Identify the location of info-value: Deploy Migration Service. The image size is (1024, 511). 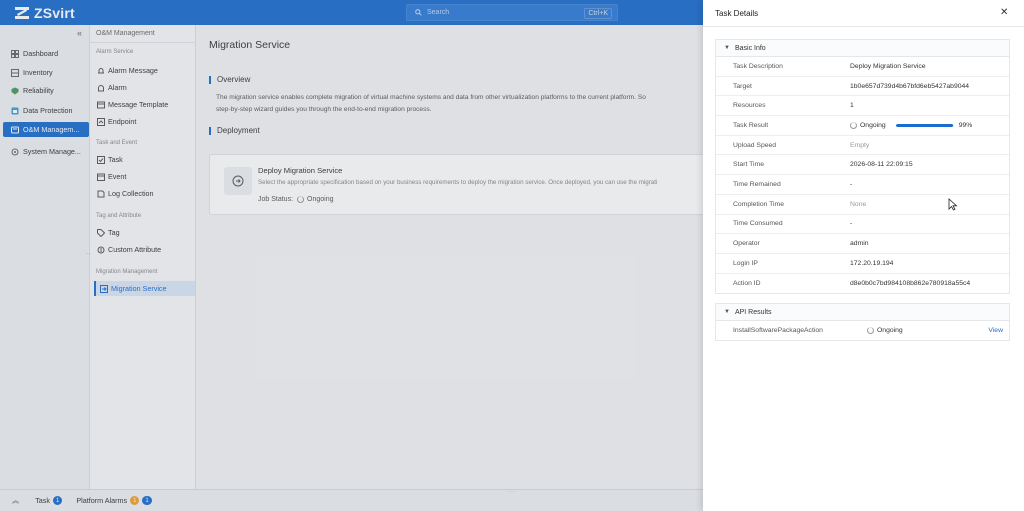
(888, 66).